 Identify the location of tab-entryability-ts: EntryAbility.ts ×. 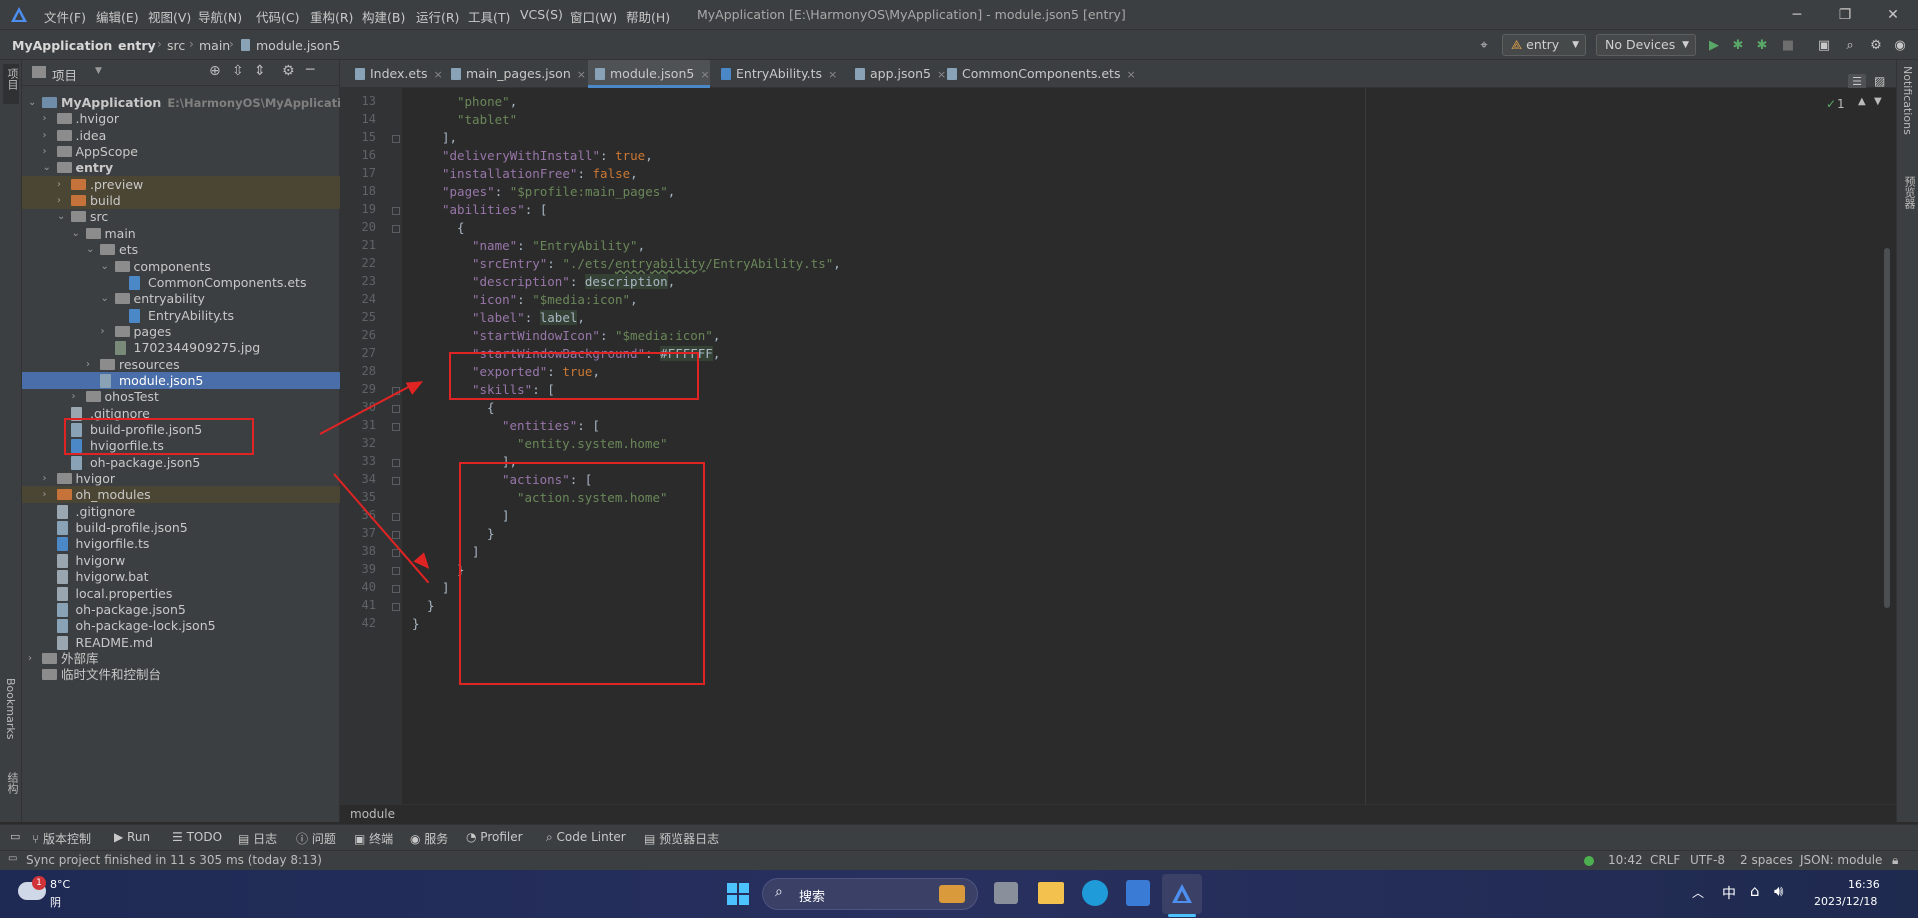
(775, 74).